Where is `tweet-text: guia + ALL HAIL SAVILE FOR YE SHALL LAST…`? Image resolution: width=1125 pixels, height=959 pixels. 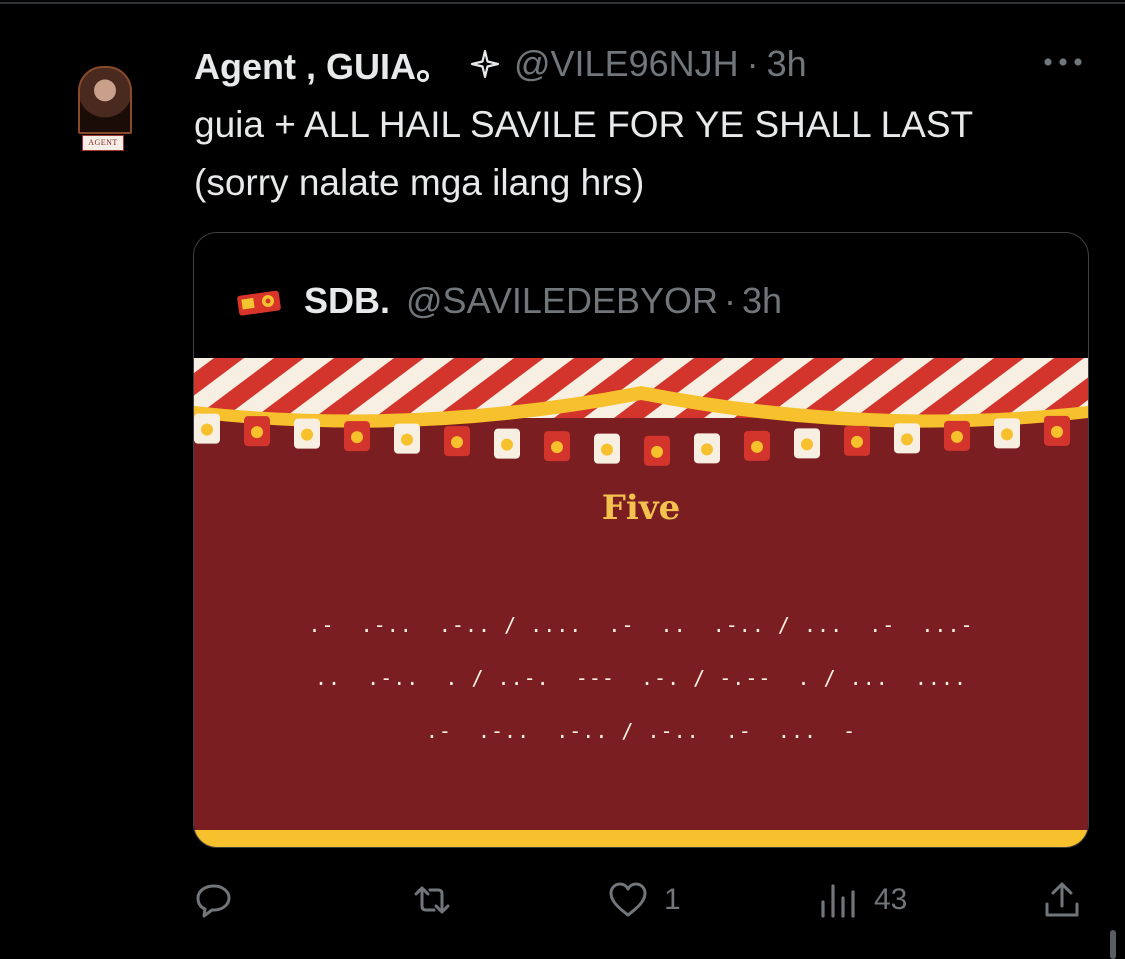
tweet-text: guia + ALL HAIL SAVILE FOR YE SHALL LAST… is located at coordinates (583, 153).